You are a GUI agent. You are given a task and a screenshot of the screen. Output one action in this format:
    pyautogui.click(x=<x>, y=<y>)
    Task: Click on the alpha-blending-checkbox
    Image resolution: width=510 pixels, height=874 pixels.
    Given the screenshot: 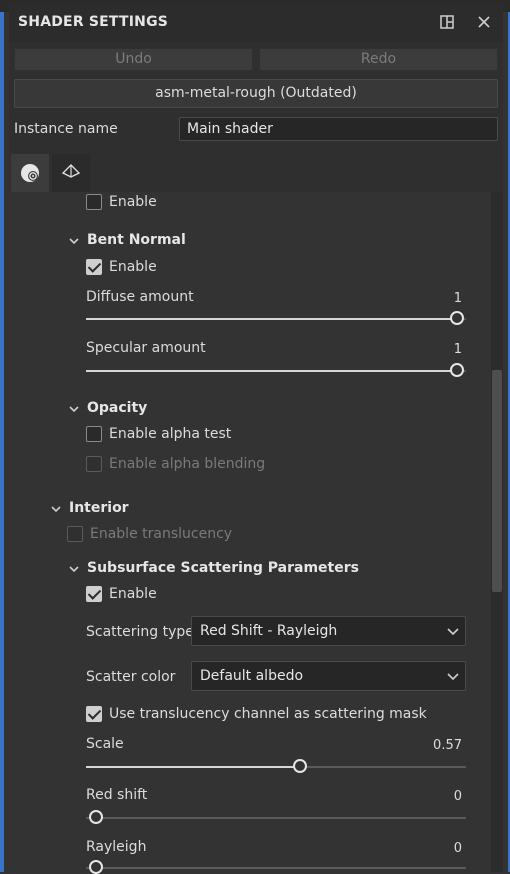 What is the action you would take?
    pyautogui.click(x=94, y=464)
    